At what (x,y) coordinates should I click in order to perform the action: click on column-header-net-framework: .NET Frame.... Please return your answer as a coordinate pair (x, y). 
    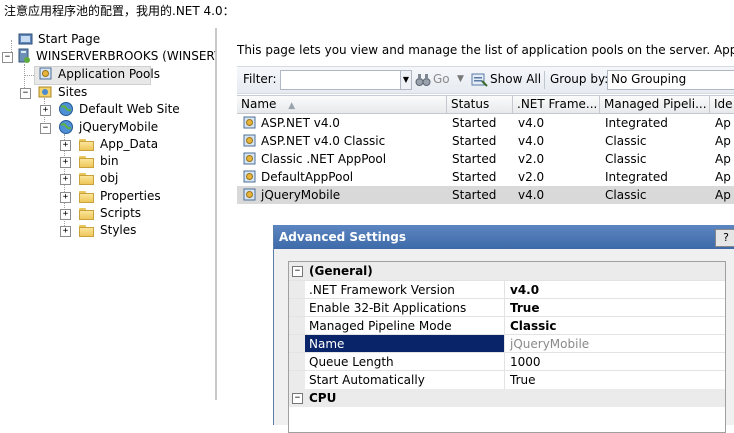
    Looking at the image, I should click on (556, 104).